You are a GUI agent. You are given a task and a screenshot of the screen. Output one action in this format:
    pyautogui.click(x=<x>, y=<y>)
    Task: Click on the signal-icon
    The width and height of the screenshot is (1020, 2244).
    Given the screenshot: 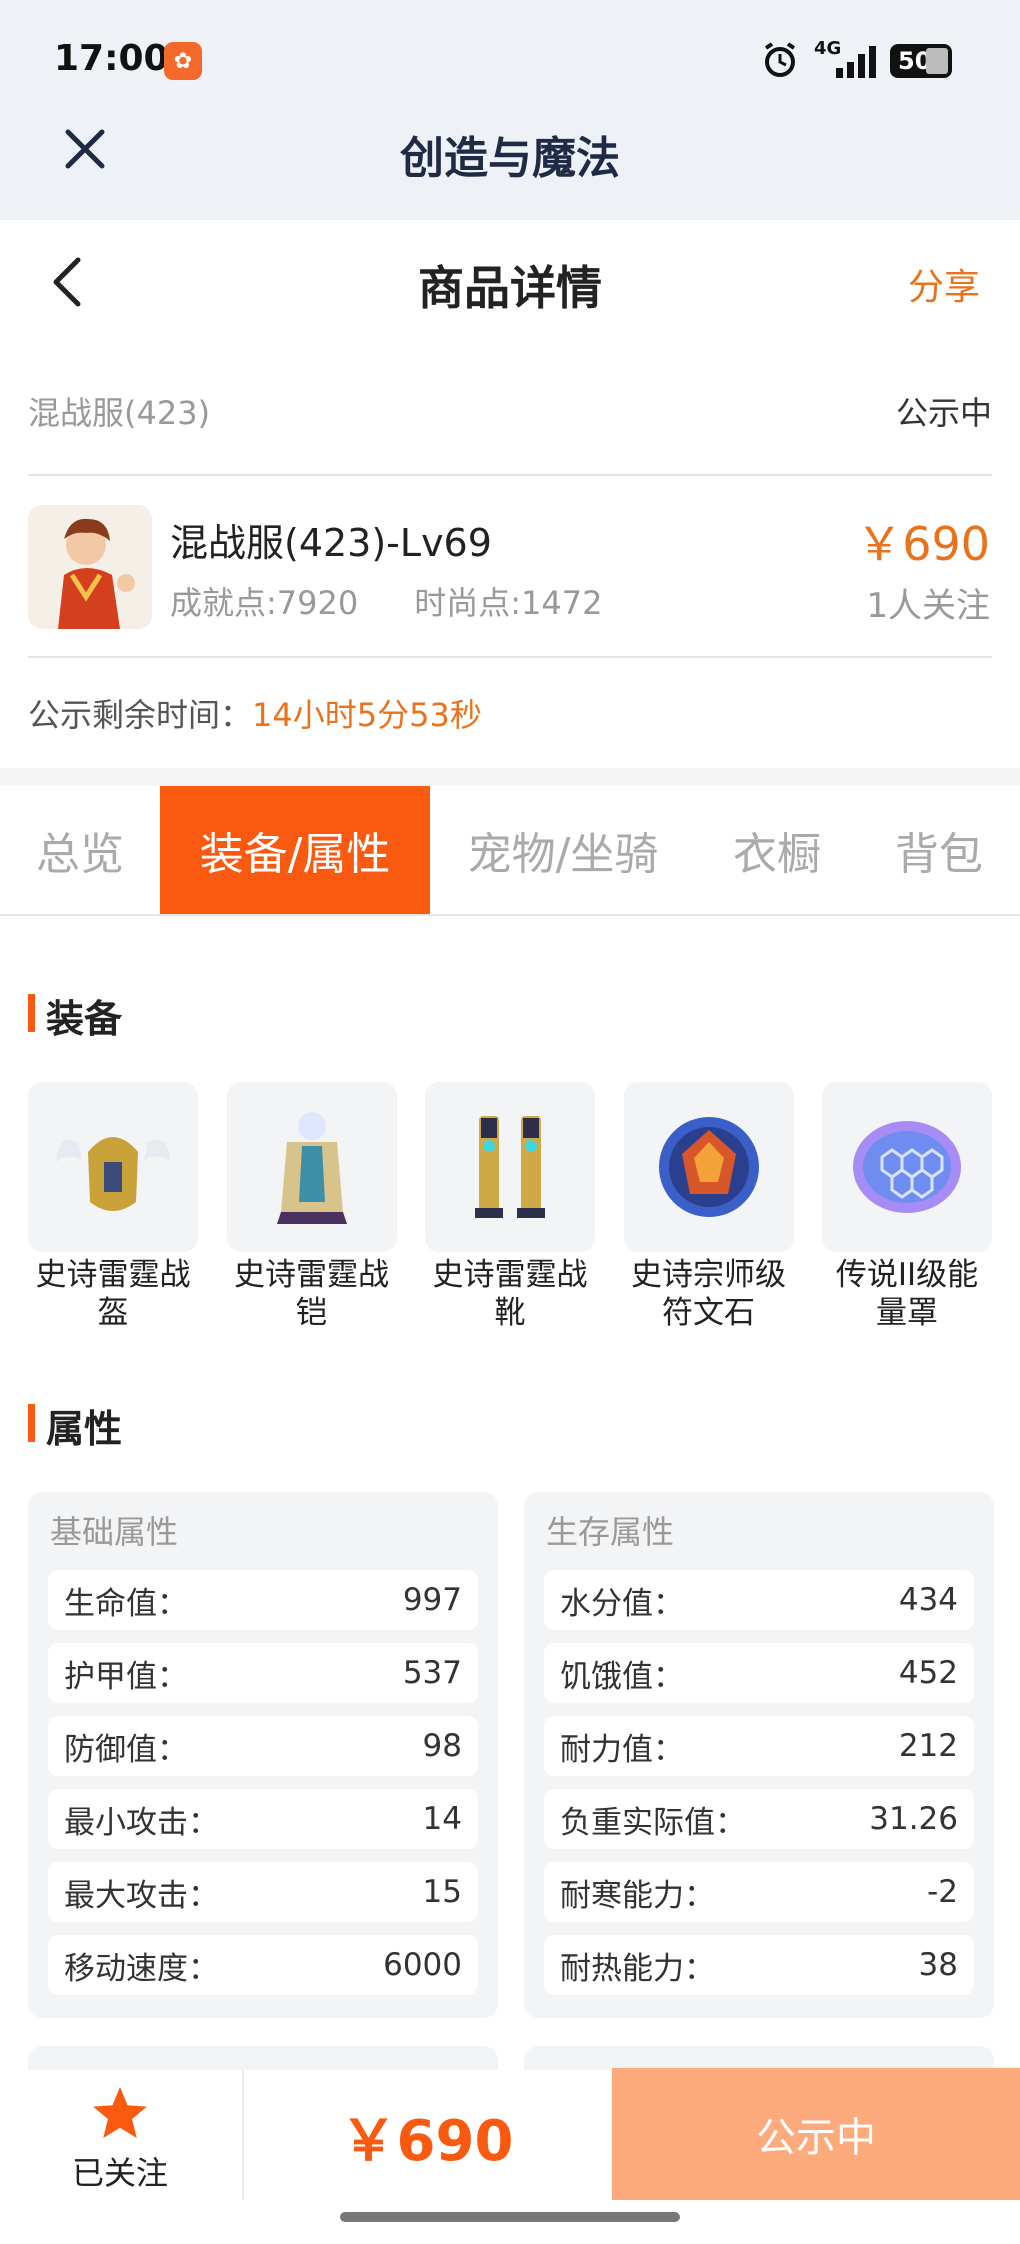 What is the action you would take?
    pyautogui.click(x=856, y=62)
    